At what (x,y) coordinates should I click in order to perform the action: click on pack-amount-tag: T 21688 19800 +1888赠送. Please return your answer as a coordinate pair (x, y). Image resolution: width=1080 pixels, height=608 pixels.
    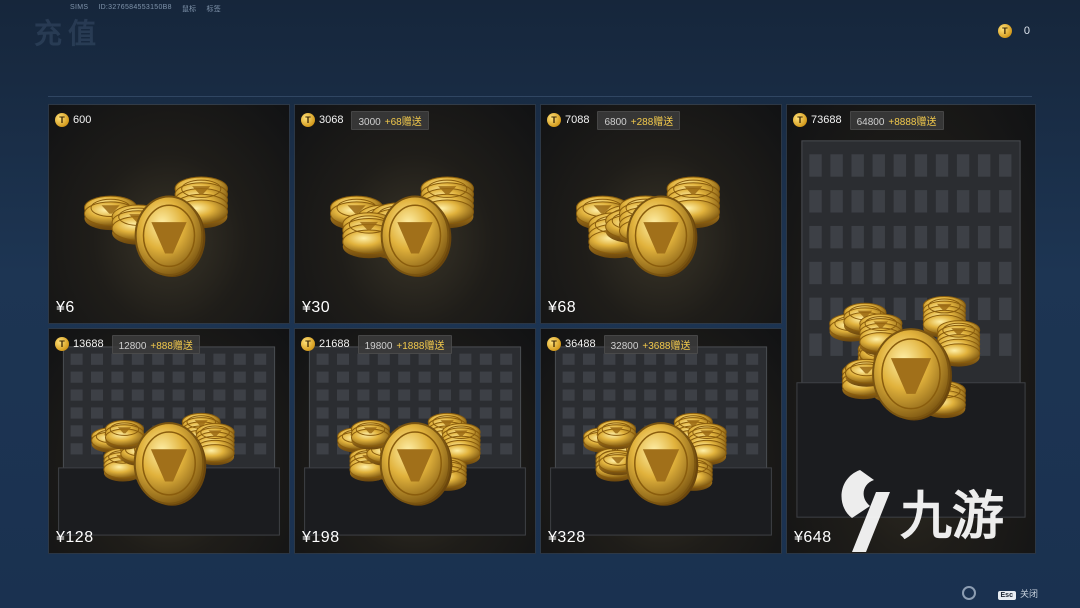
    Looking at the image, I should click on (376, 344).